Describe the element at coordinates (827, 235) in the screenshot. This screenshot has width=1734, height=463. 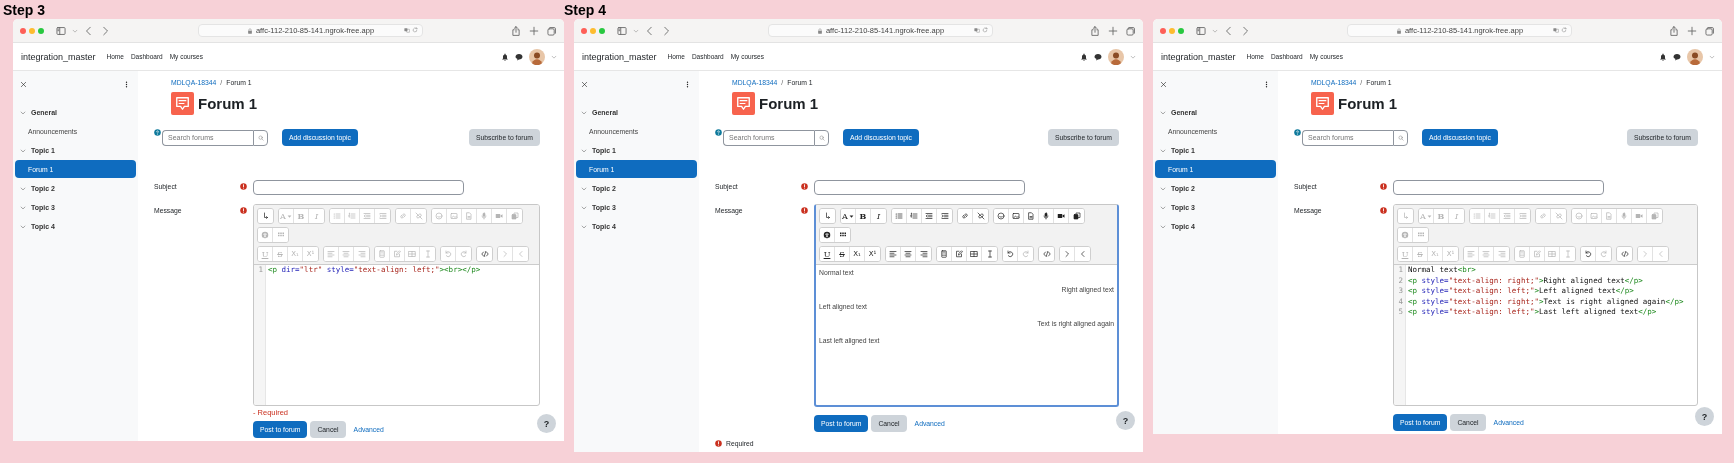
I see `accessibility-checker-button` at that location.